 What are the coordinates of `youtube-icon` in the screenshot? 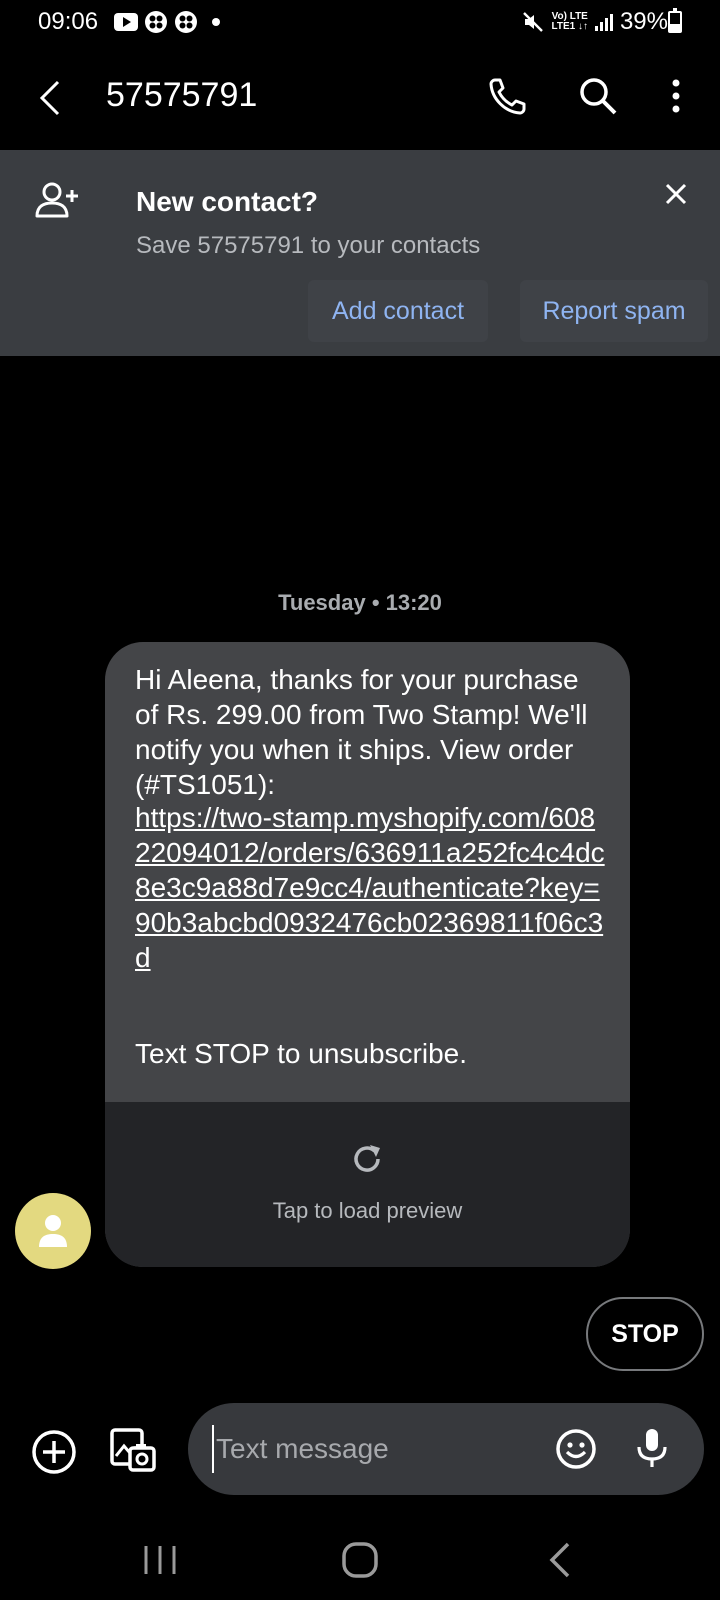 It's located at (126, 22).